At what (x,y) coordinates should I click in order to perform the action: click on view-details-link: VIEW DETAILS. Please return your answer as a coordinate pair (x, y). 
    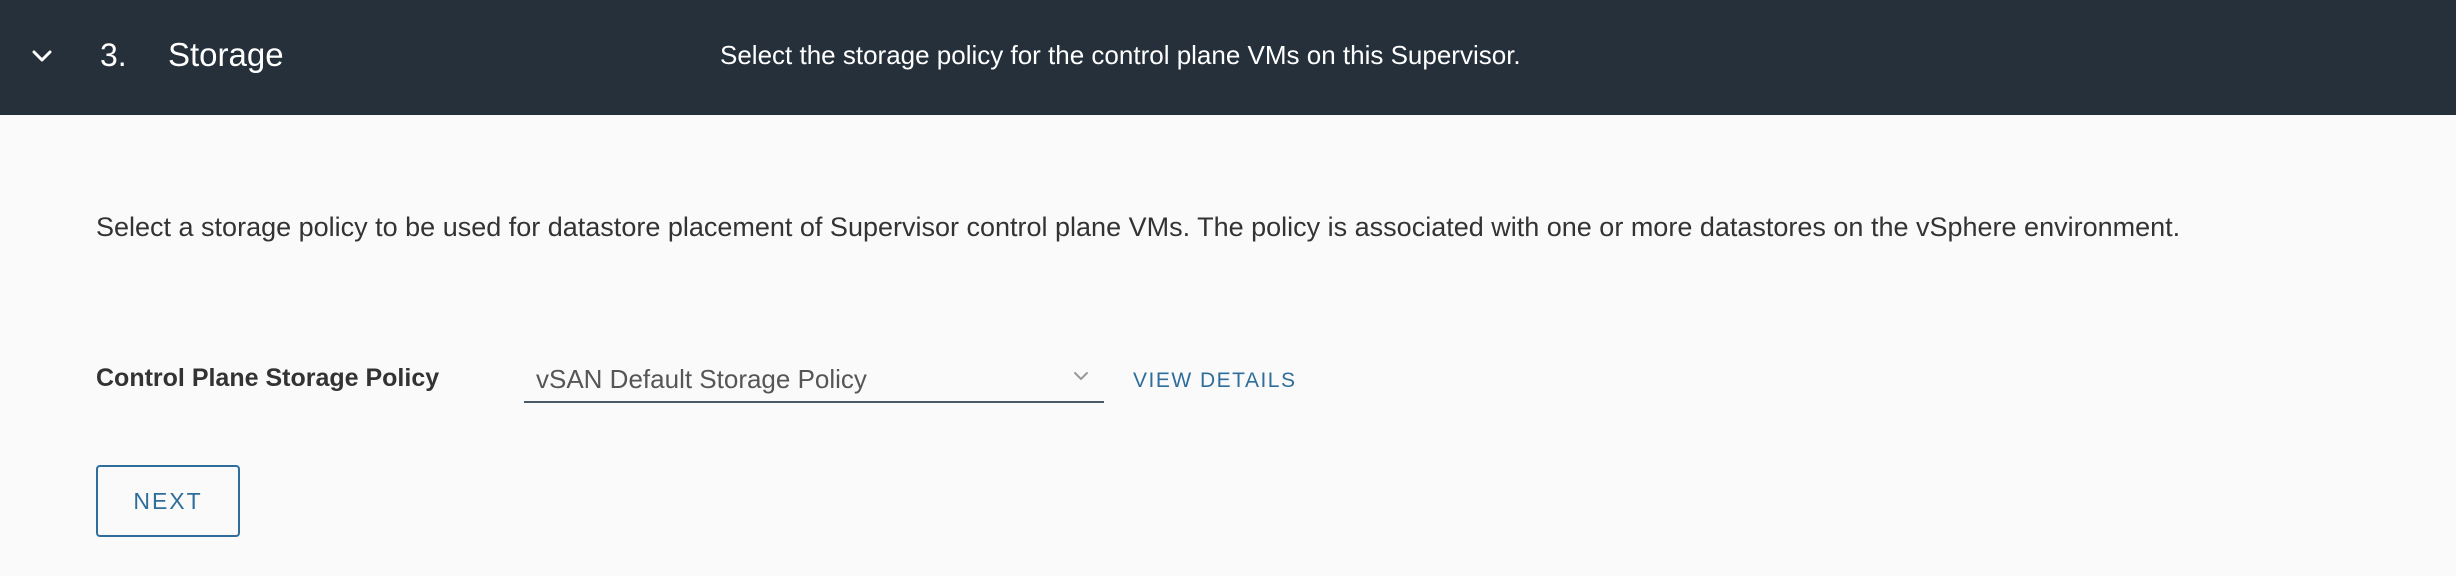
    Looking at the image, I should click on (1214, 381).